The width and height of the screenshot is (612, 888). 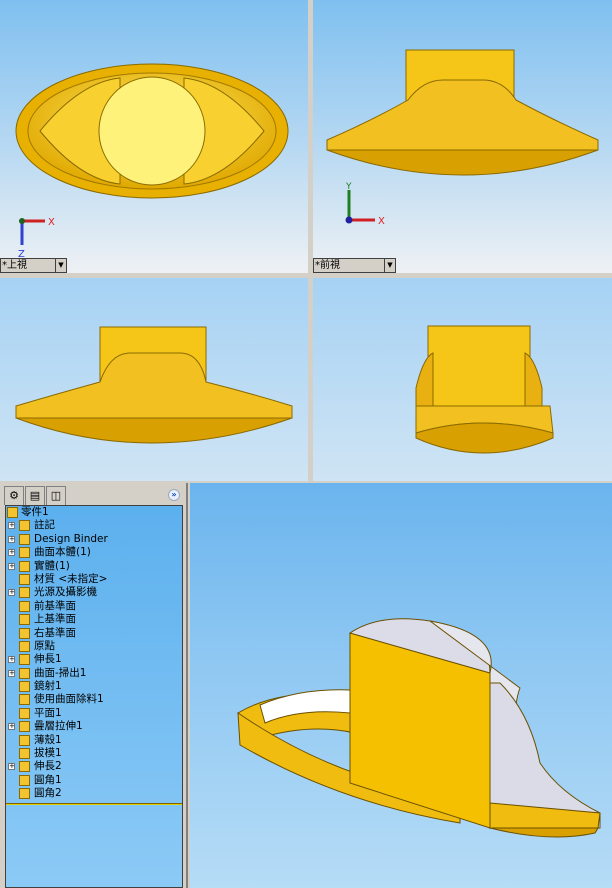 What do you see at coordinates (94, 566) in the screenshot?
I see `tree-item: + 實體(1)` at bounding box center [94, 566].